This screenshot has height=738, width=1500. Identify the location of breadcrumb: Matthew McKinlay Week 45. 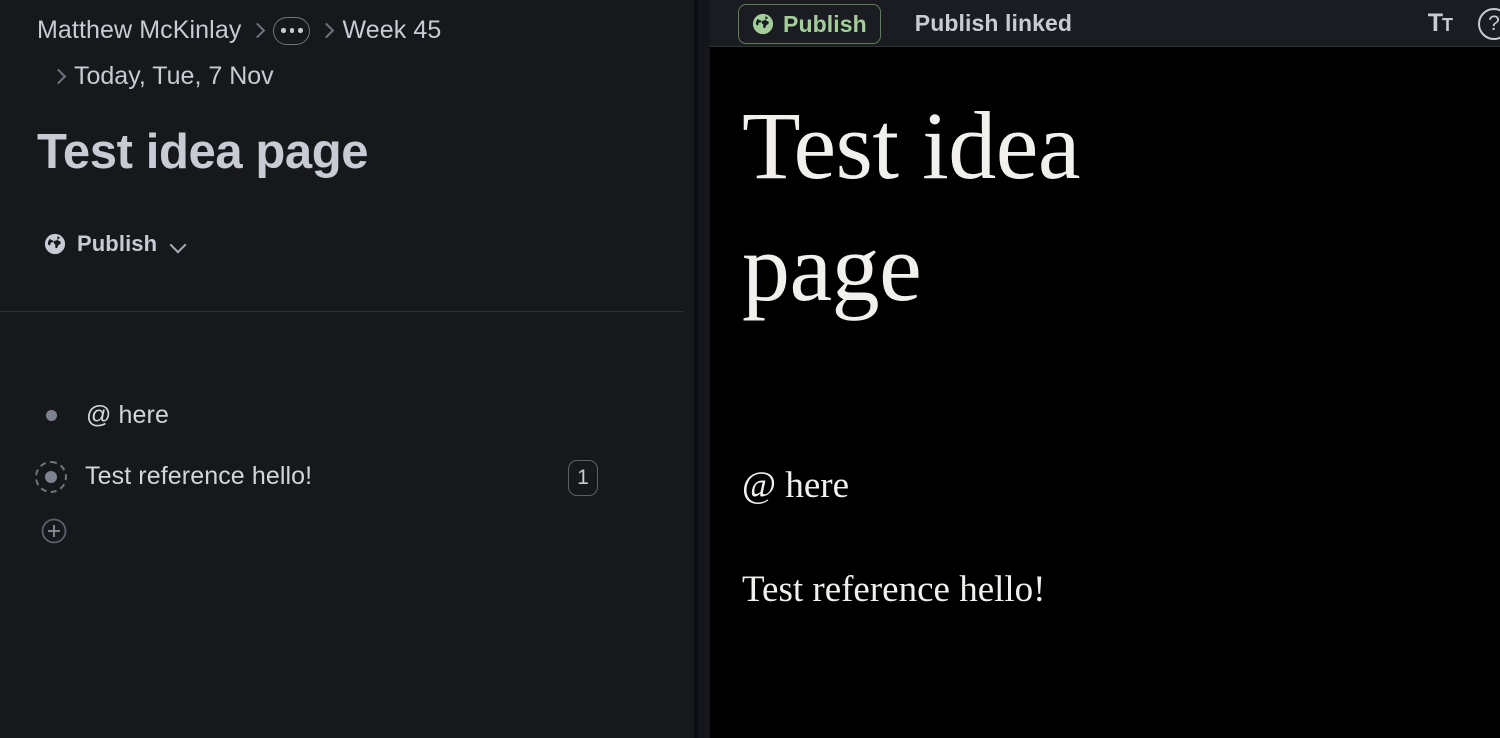
(239, 30).